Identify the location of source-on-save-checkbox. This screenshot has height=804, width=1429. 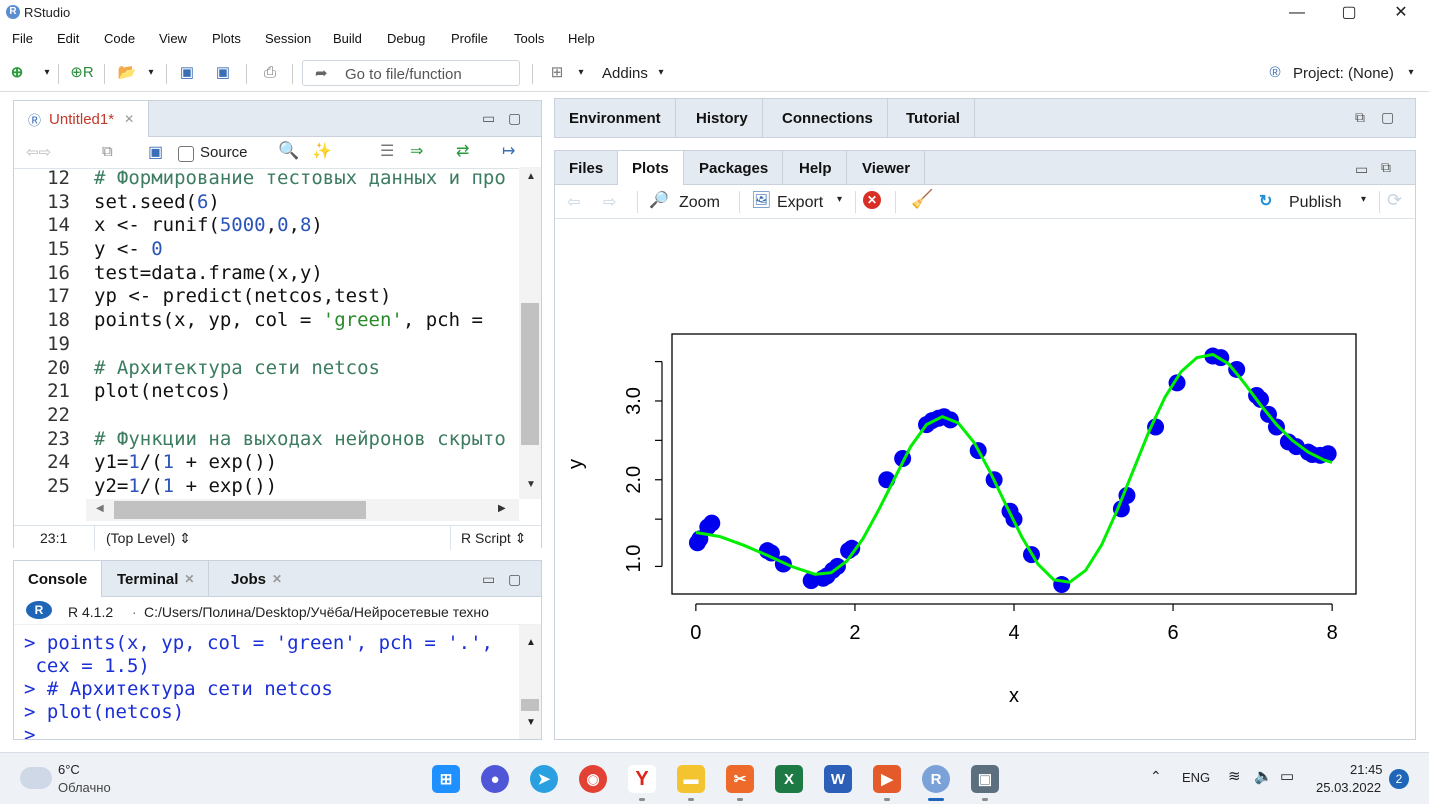
(186, 154).